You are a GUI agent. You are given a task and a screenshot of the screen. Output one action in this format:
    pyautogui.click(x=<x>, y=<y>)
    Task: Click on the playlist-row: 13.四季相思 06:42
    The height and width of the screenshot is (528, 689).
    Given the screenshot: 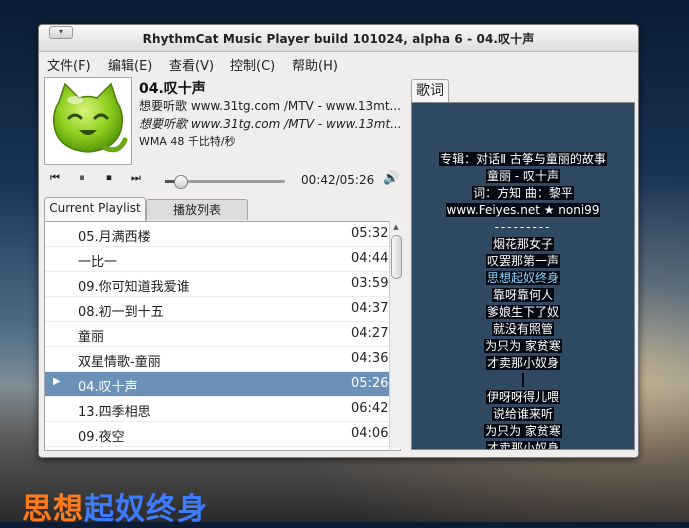 What is the action you would take?
    pyautogui.click(x=222, y=409)
    